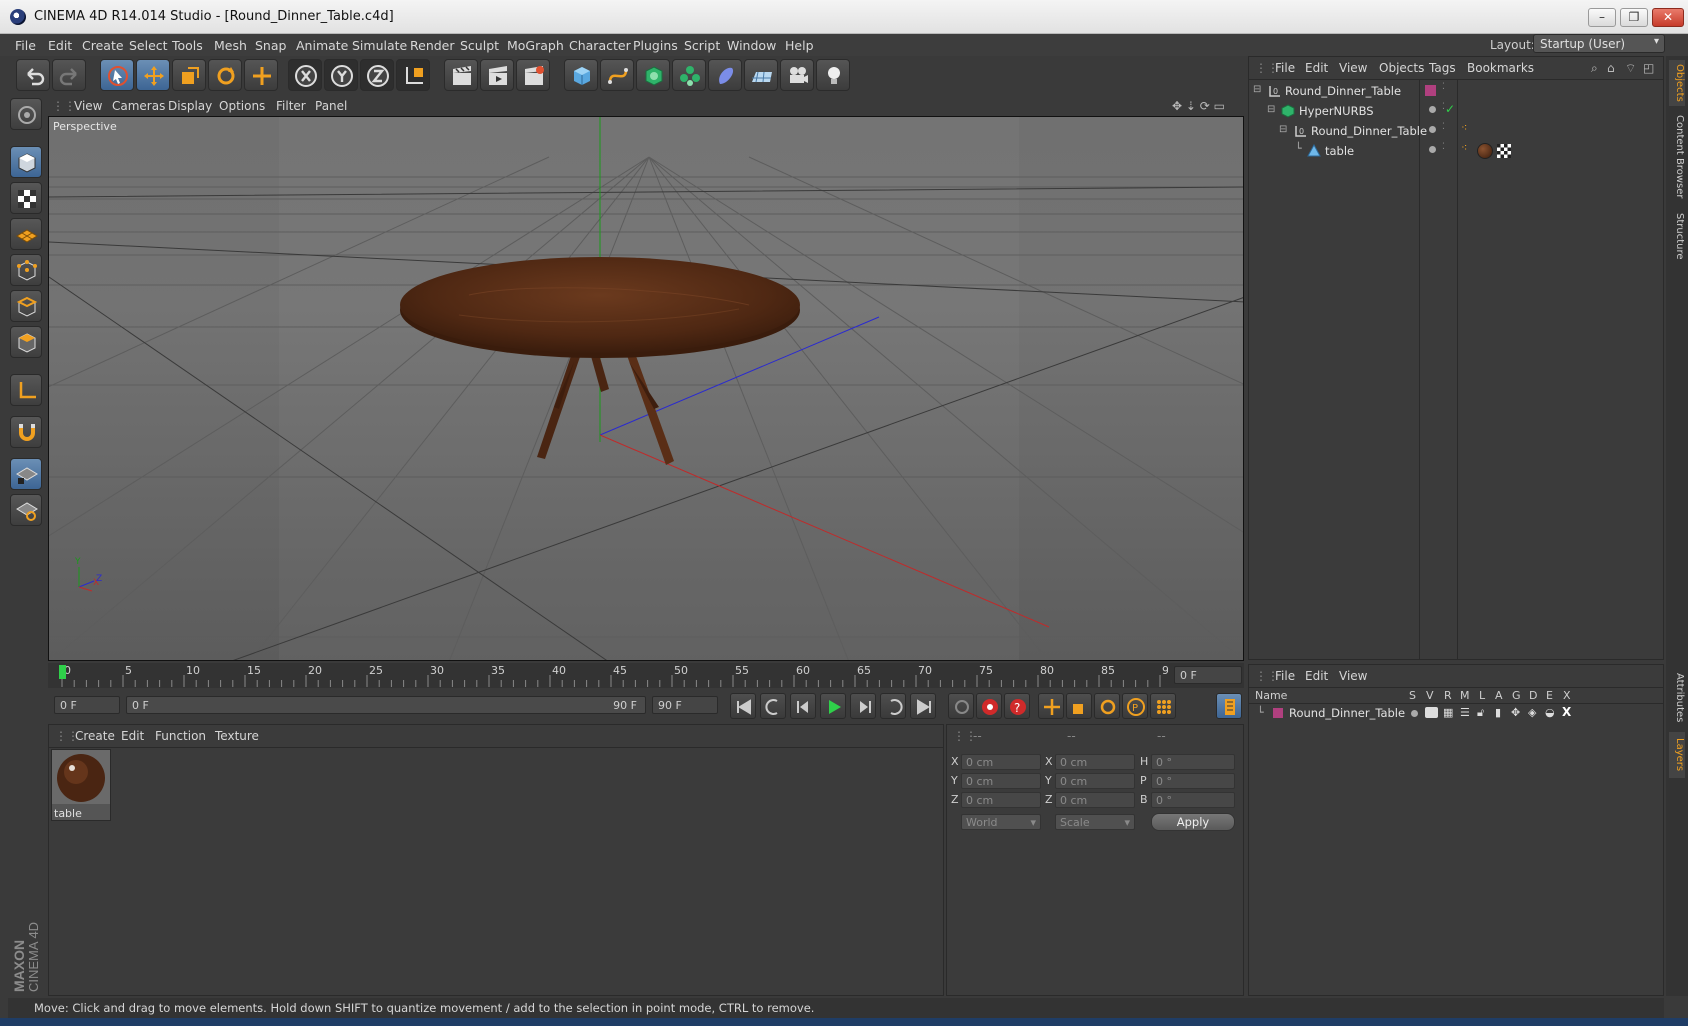  I want to click on menu-edit: Edit, so click(60, 45).